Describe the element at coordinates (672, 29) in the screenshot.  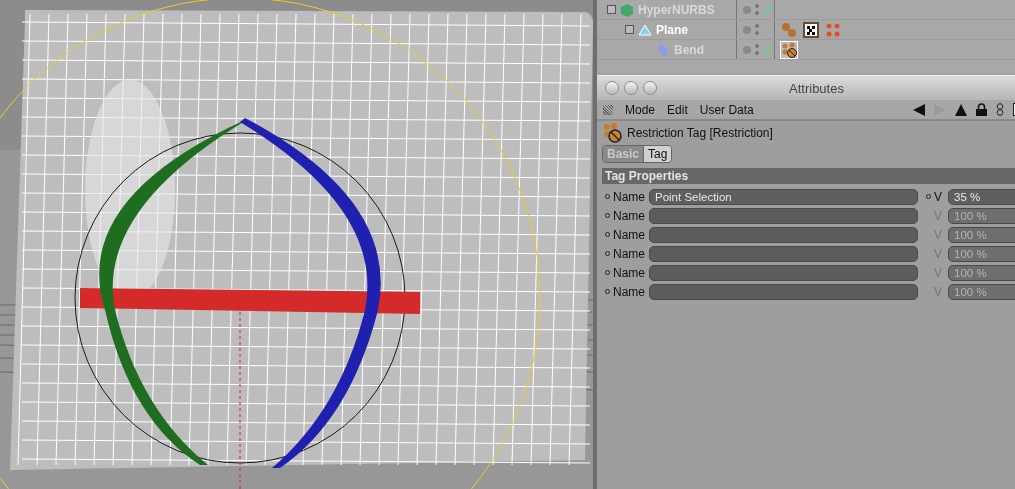
I see `object-name: Plane` at that location.